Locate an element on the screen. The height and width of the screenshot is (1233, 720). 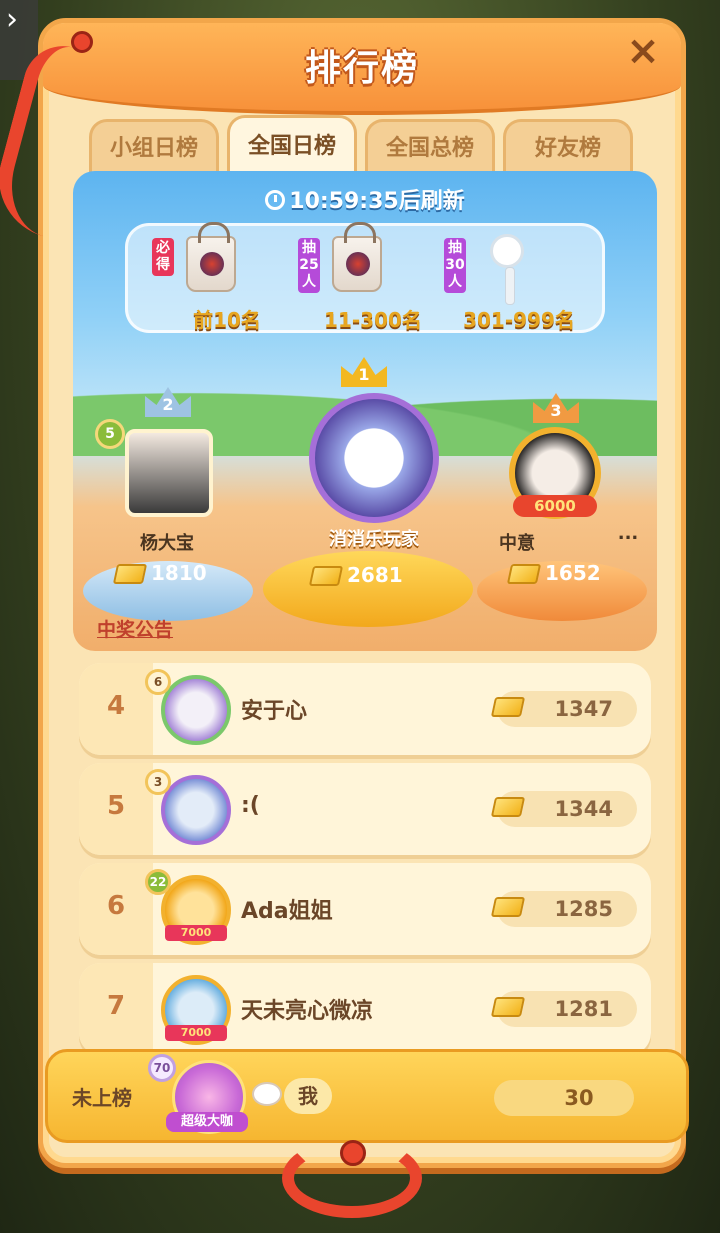
player-name: 我 is located at coordinates (308, 1096).